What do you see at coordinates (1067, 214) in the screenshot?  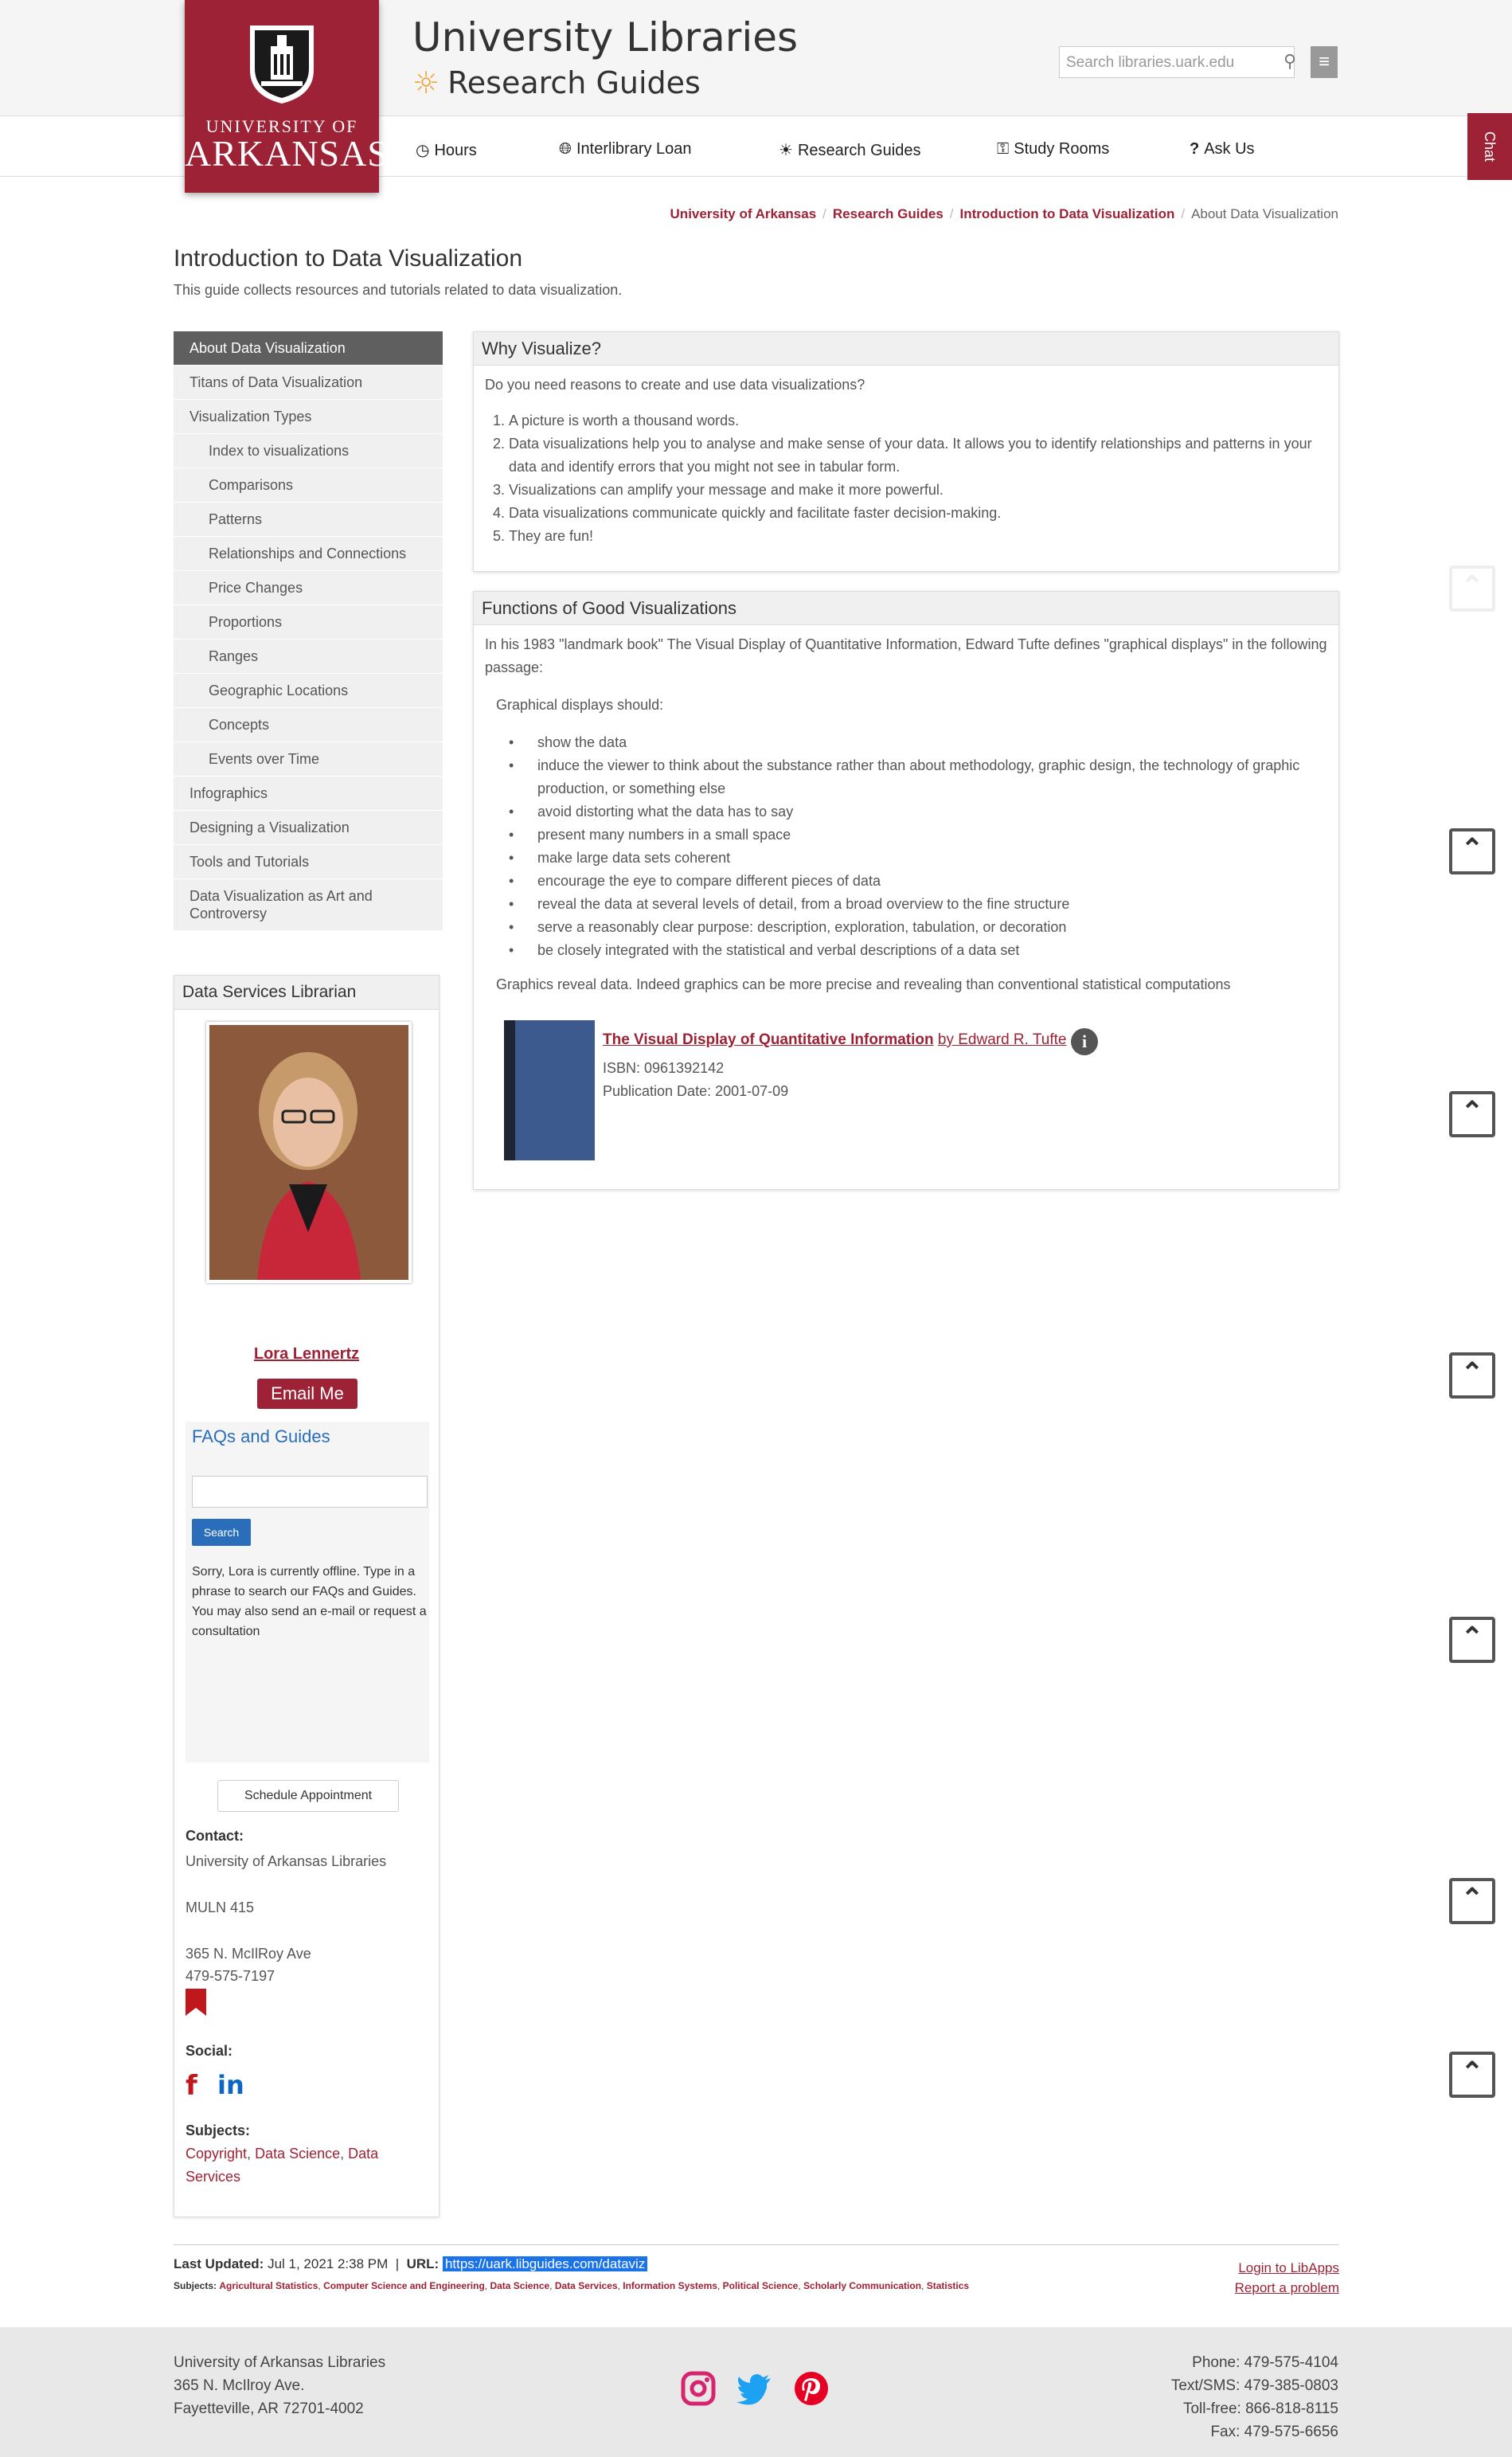 I see `breadcrumb-link: Introduction to Data Visualization` at bounding box center [1067, 214].